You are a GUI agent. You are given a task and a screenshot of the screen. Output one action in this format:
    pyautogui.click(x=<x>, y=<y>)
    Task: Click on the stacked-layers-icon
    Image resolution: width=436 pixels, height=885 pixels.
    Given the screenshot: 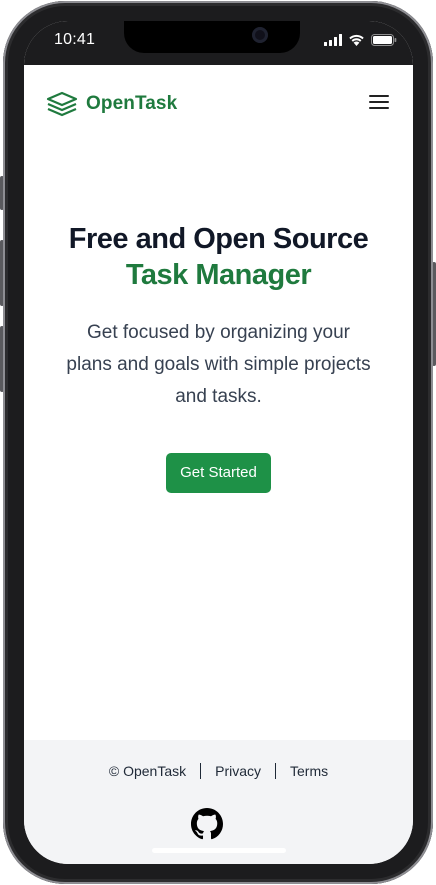 What is the action you would take?
    pyautogui.click(x=62, y=104)
    